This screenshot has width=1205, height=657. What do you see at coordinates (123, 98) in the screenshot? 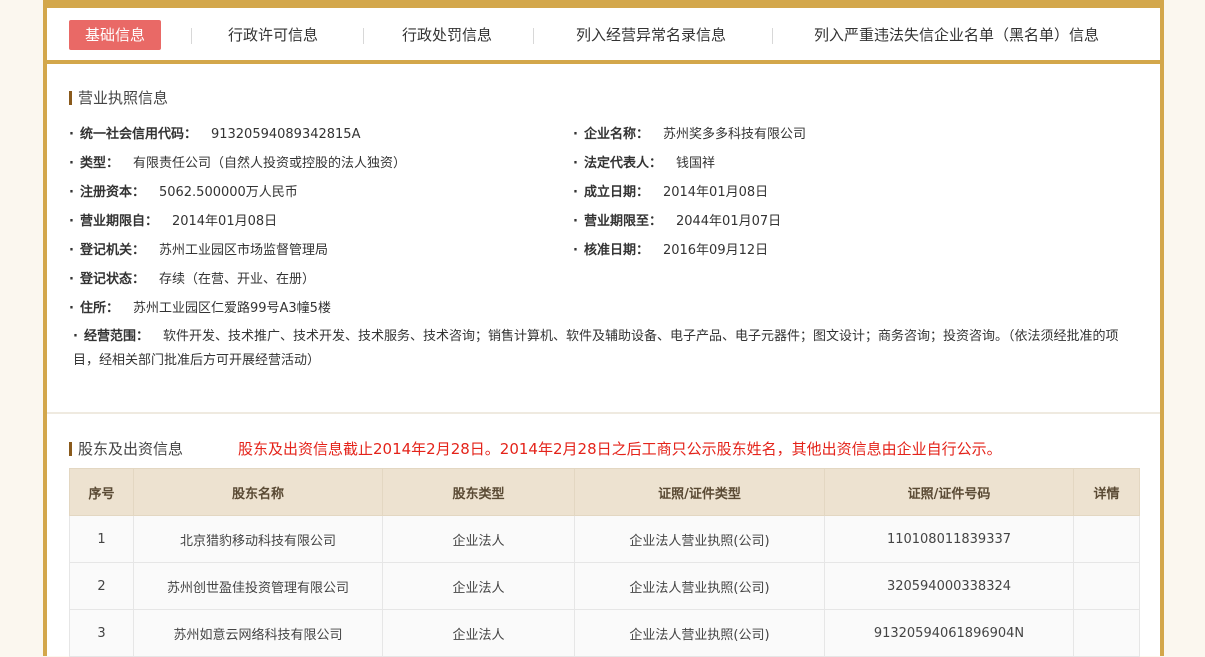
I see `license-title-text: 营业执照信息` at bounding box center [123, 98].